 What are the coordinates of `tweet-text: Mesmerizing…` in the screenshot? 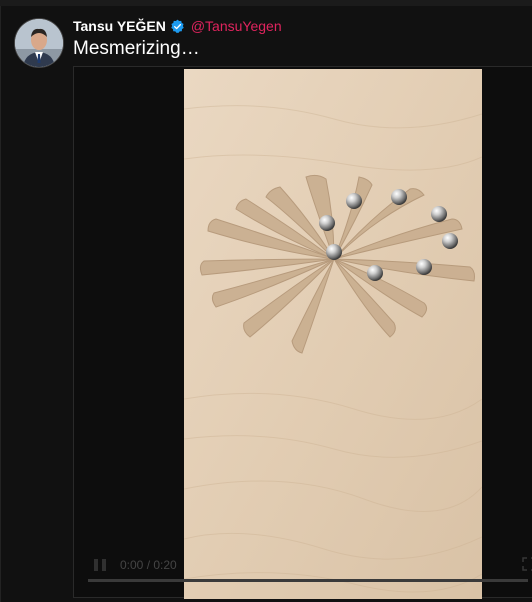 It's located at (136, 48).